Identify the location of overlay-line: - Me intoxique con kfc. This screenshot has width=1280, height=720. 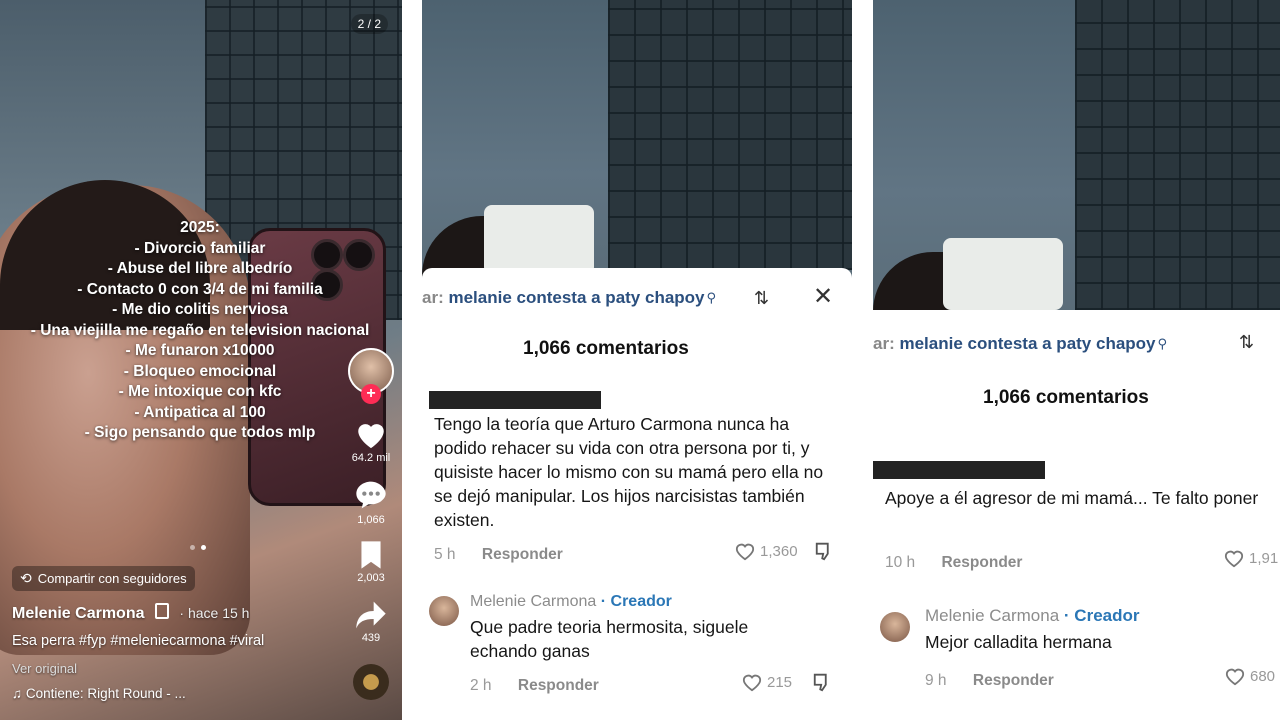
(200, 391).